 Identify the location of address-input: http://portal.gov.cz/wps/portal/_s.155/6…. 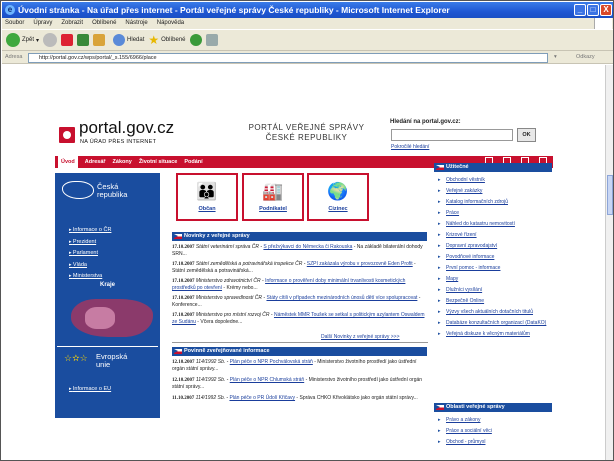
(288, 58).